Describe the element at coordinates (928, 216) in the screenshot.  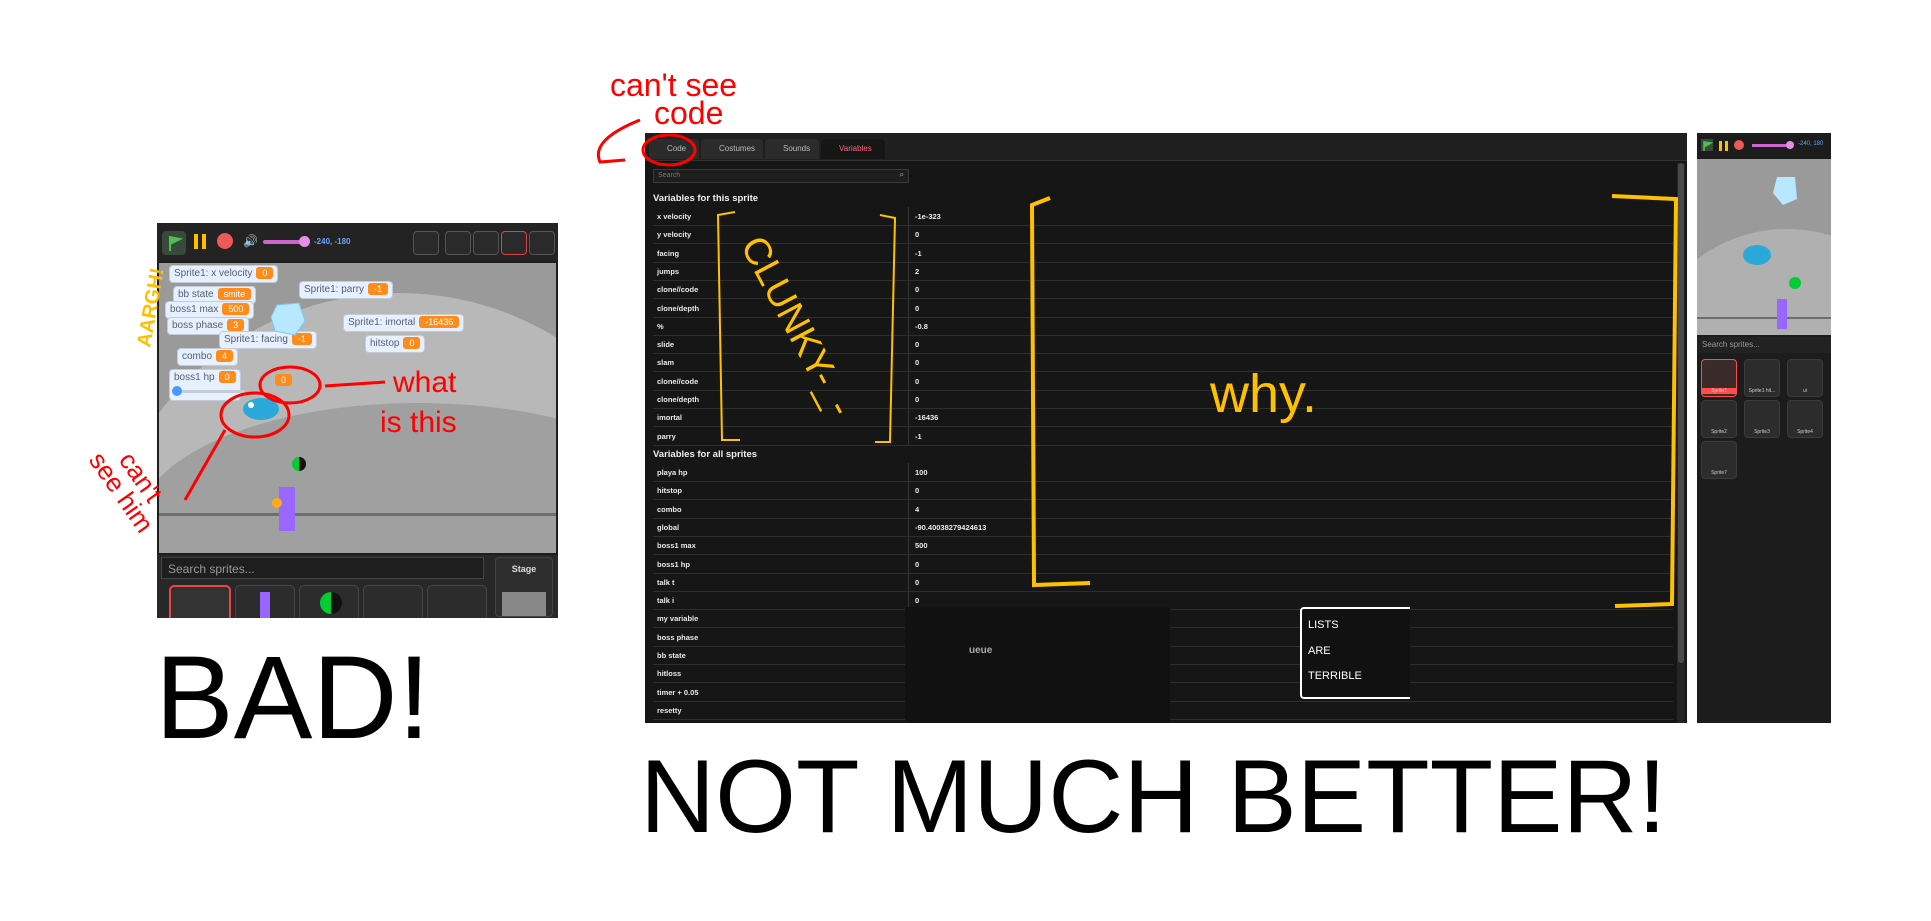
I see `variable-value: -1e-323` at that location.